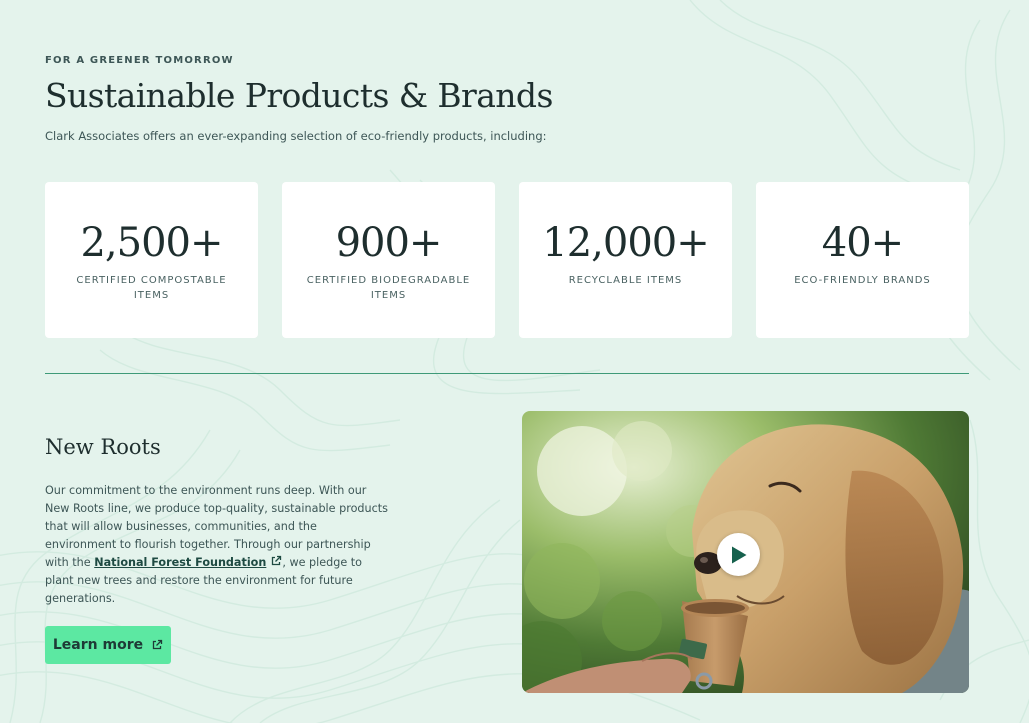 Image resolution: width=1029 pixels, height=723 pixels. Describe the element at coordinates (625, 243) in the screenshot. I see `stat-value: 12,000+` at that location.